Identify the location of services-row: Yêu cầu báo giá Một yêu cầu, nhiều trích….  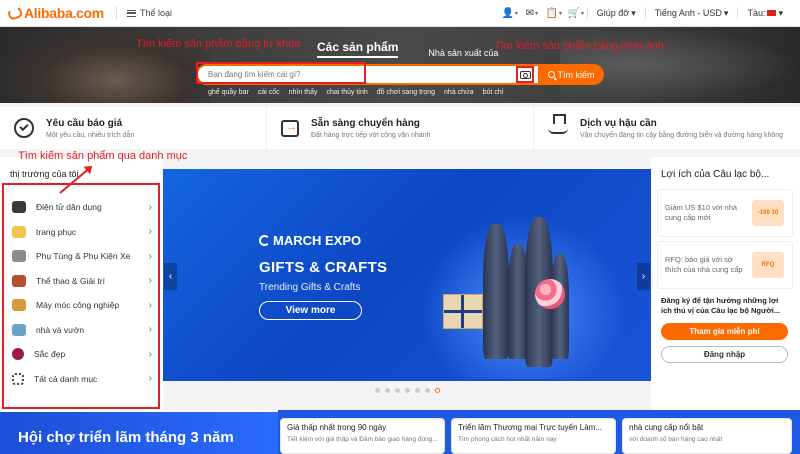
(400, 128).